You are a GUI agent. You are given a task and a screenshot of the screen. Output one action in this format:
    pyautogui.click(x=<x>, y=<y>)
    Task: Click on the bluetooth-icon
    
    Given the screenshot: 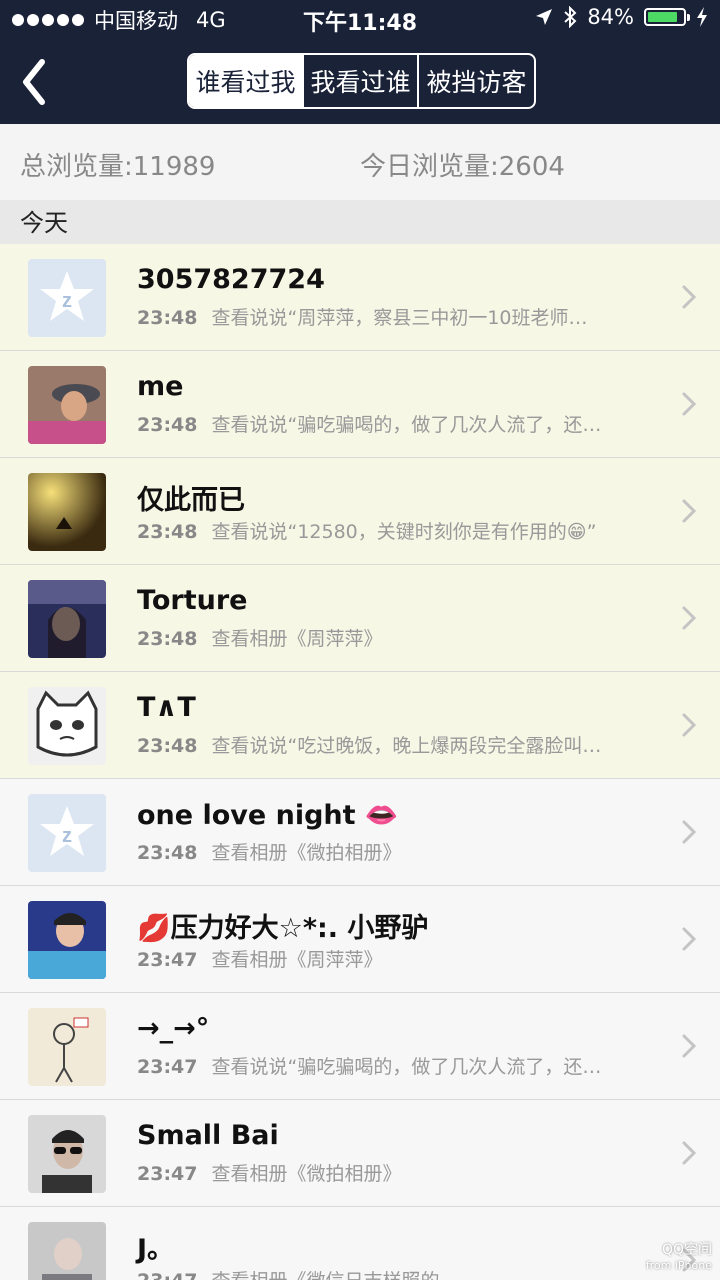 What is the action you would take?
    pyautogui.click(x=570, y=17)
    